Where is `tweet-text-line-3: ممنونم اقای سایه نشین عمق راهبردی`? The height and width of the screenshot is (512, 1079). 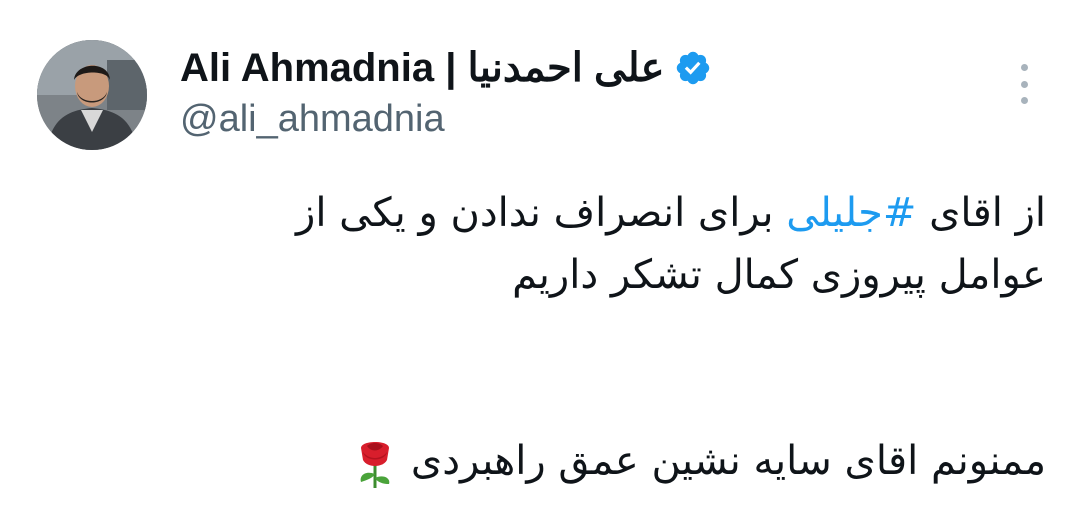
tweet-text-line-3: ممنونم اقای سایه نشین عمق راهبردی is located at coordinates (546, 461).